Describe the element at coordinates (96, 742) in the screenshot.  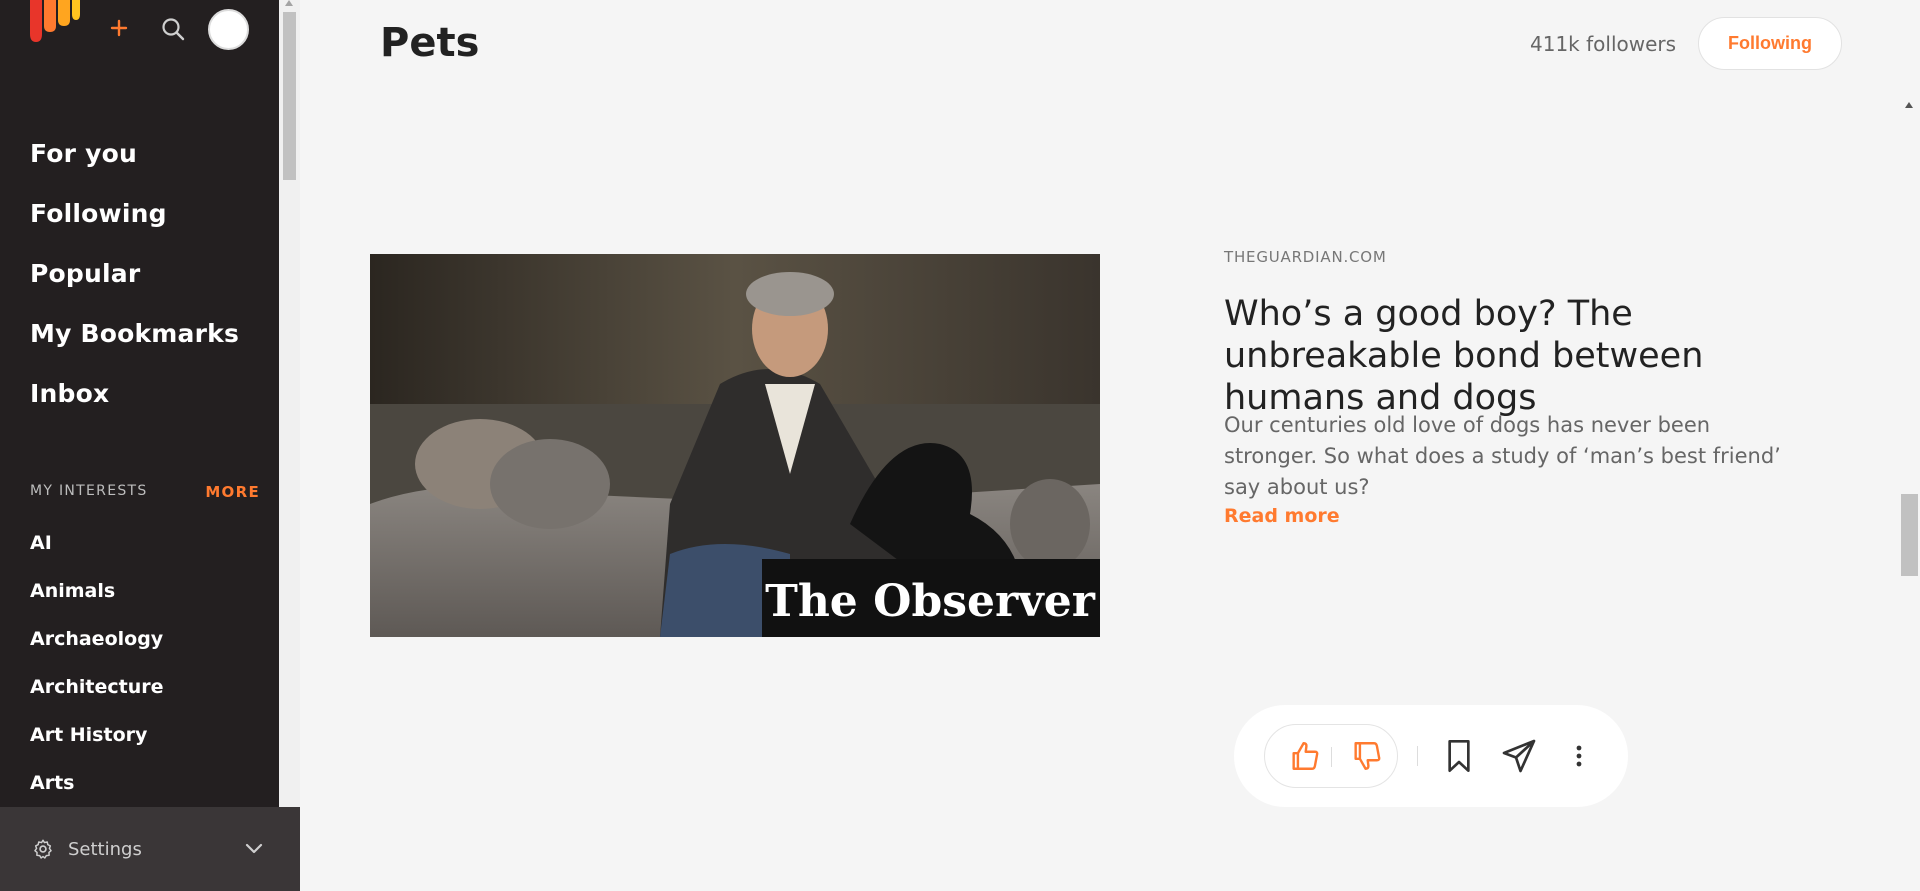
I see `interest-item-art-history: Art History` at that location.